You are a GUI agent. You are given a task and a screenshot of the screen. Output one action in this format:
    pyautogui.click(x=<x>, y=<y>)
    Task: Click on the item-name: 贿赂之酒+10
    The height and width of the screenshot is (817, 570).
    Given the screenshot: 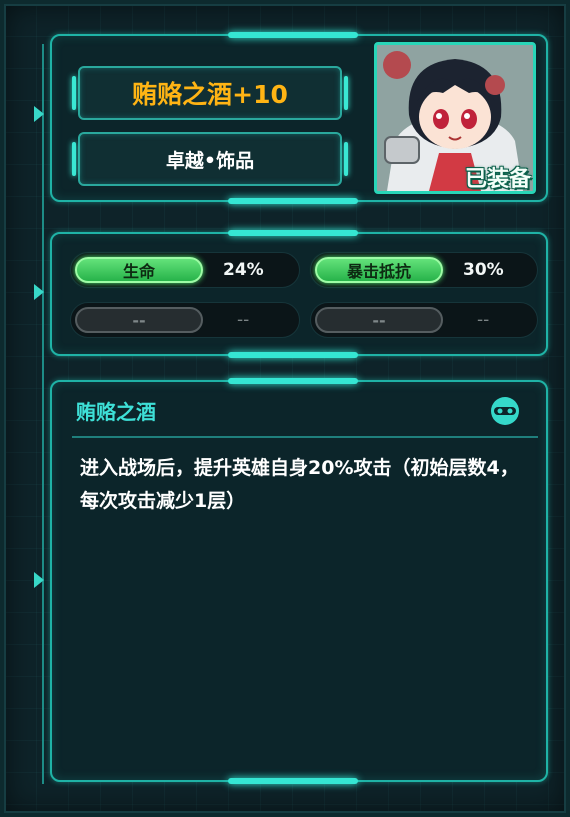 What is the action you would take?
    pyautogui.click(x=210, y=94)
    